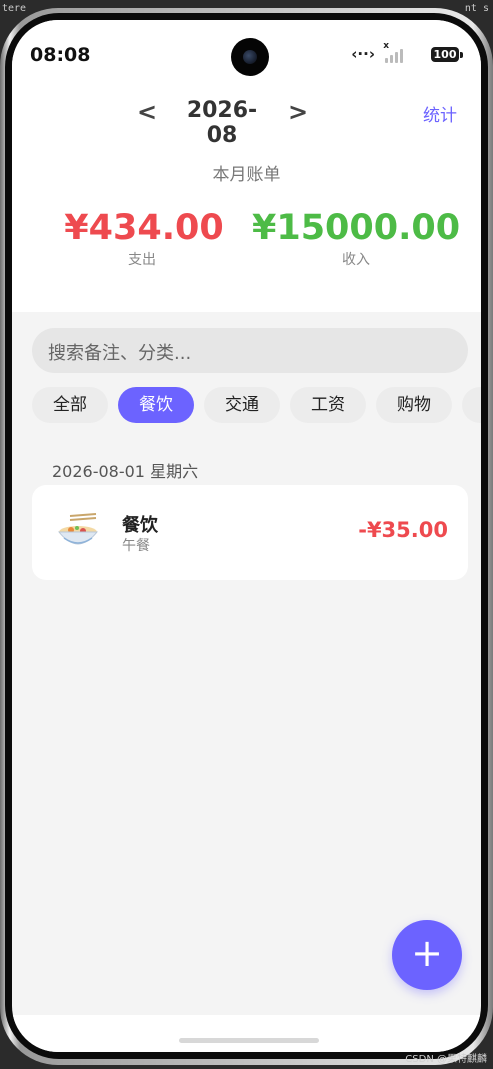  Describe the element at coordinates (427, 955) in the screenshot. I see `add-record-button: +` at that location.